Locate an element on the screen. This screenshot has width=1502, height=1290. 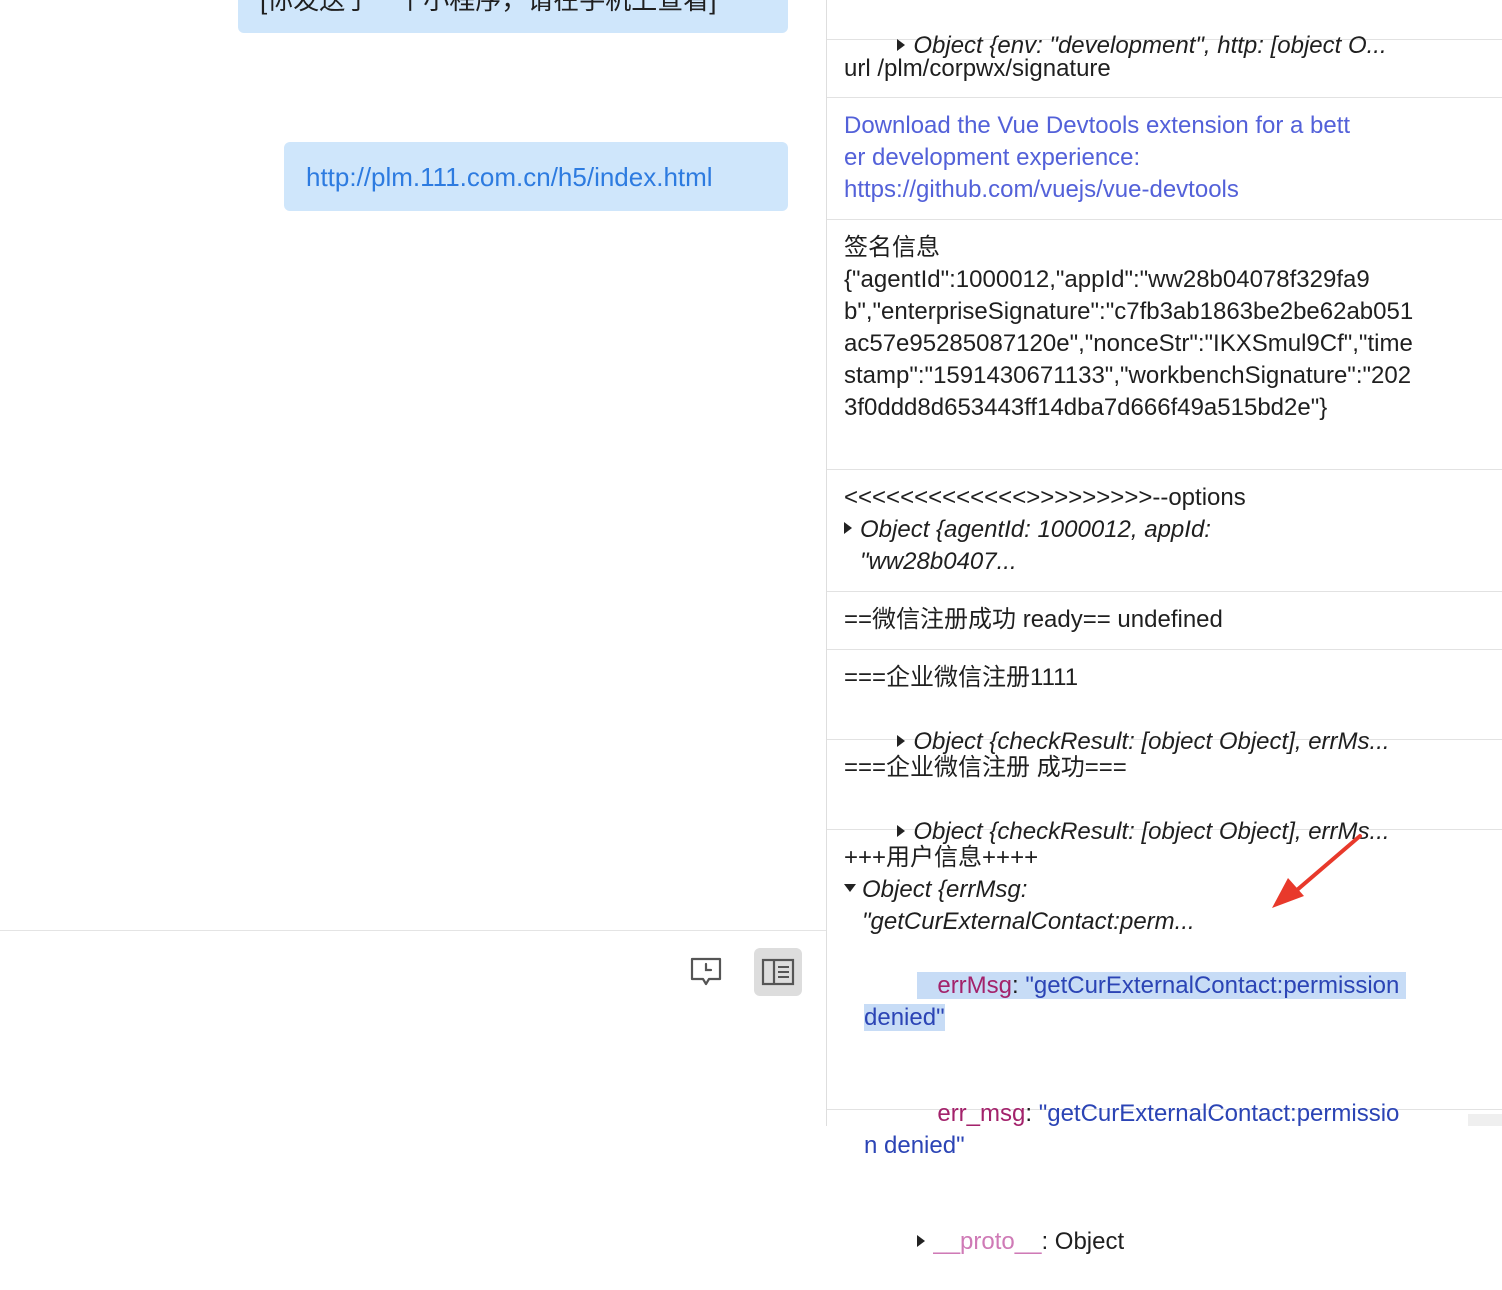
red-arrow-annotation is located at coordinates (1317, 871).